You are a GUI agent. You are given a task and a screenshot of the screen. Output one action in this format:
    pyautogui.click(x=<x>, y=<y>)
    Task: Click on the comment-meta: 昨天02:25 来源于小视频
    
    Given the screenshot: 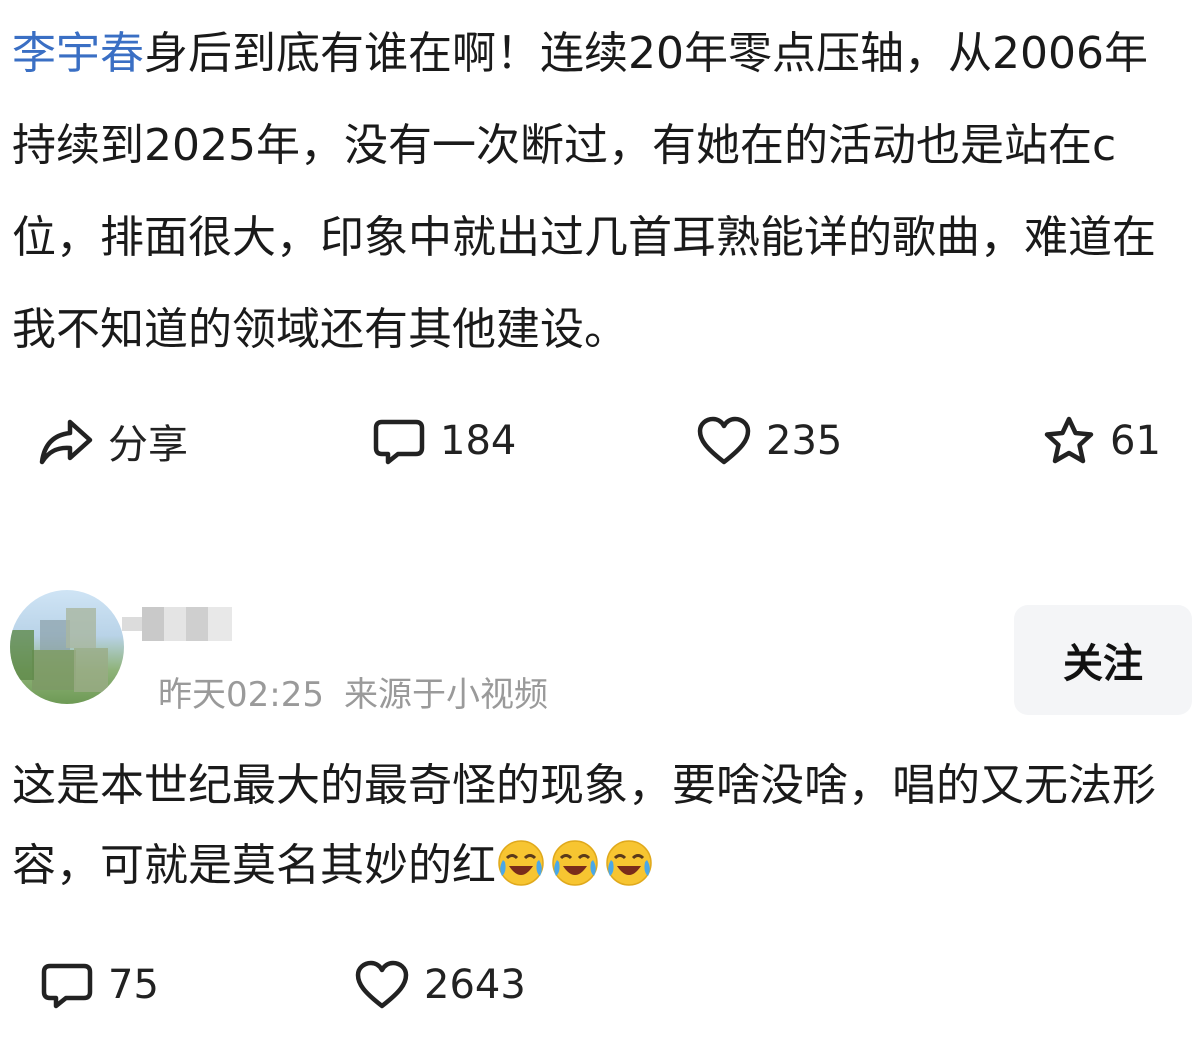 What is the action you would take?
    pyautogui.click(x=353, y=691)
    